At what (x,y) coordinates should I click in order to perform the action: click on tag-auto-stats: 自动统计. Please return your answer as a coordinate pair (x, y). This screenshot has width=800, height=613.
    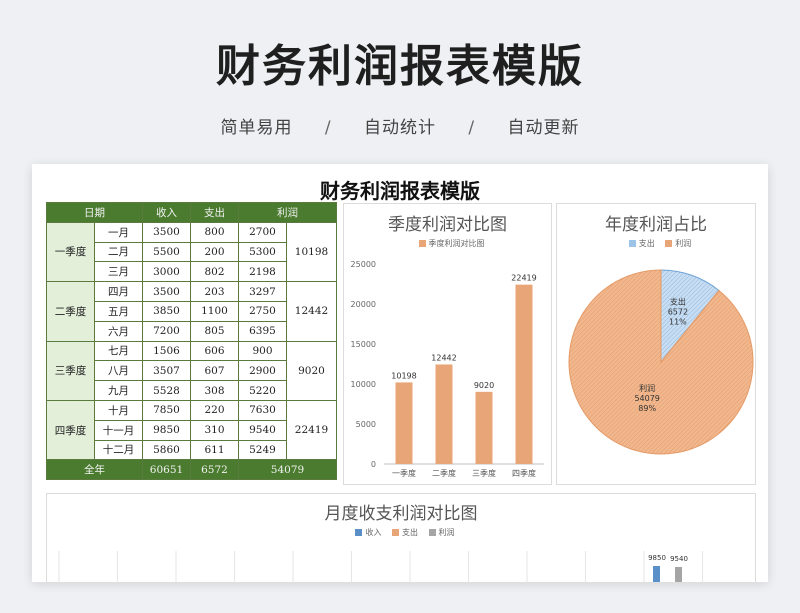
    Looking at the image, I should click on (400, 128).